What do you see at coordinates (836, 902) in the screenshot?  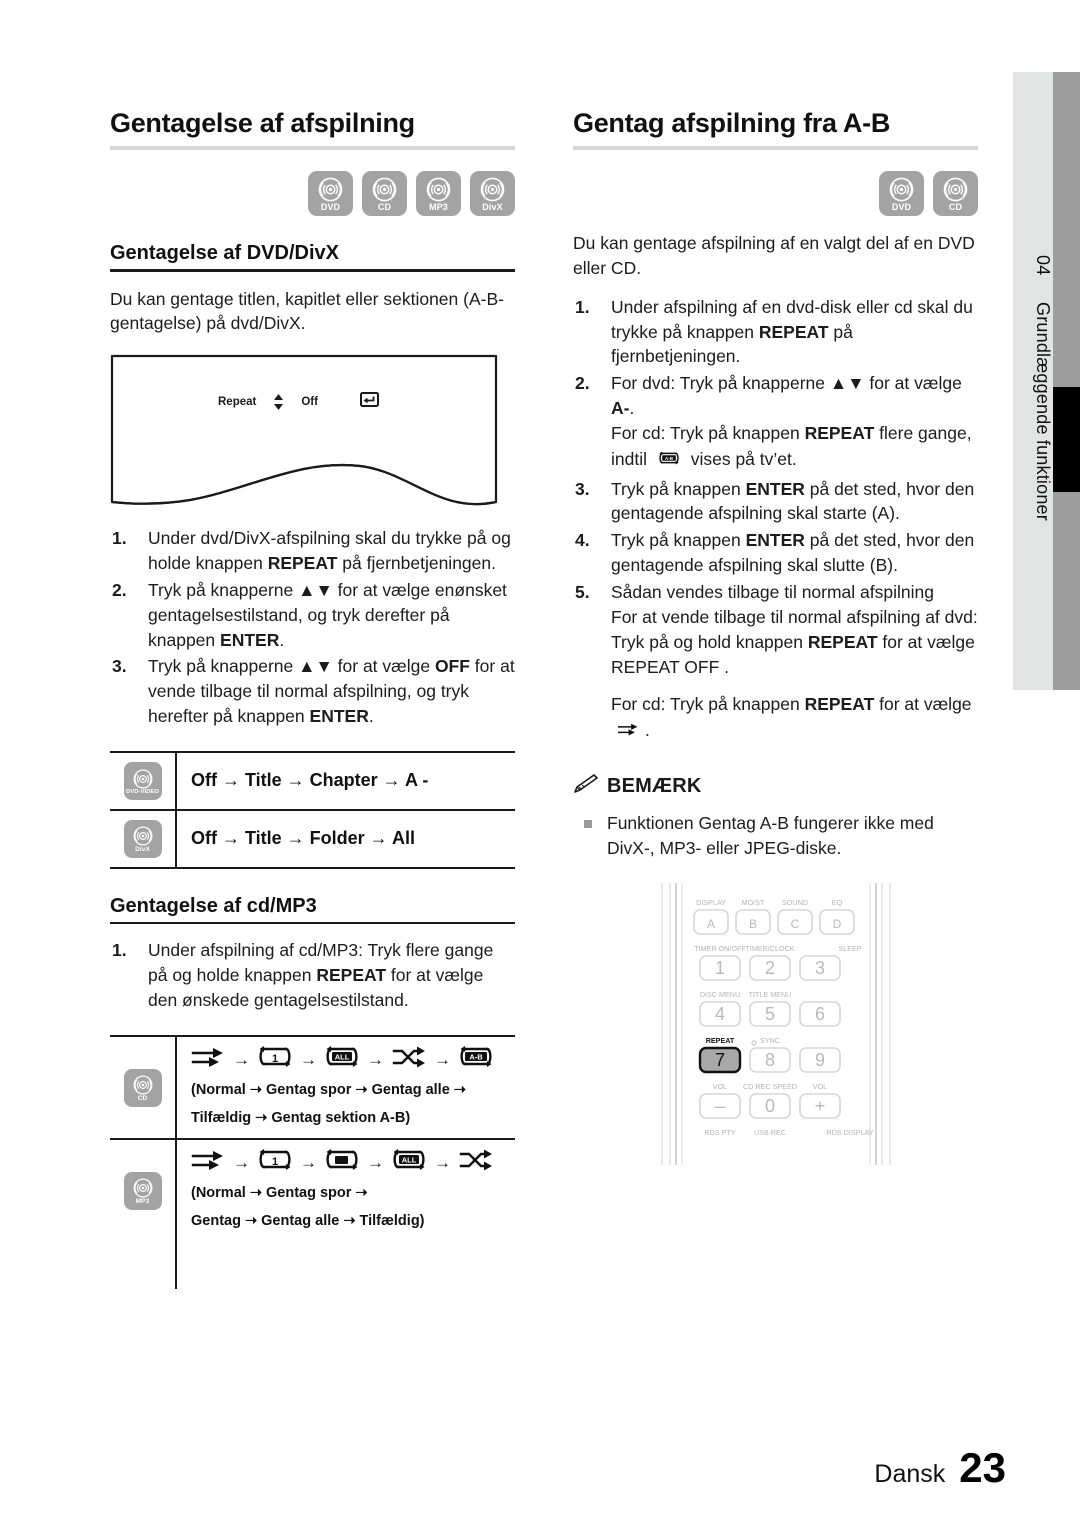 I see `remote-key-label: EQ` at bounding box center [836, 902].